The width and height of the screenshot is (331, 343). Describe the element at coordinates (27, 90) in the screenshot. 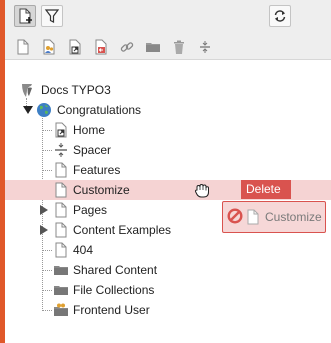

I see `typo3-logo-icon` at that location.